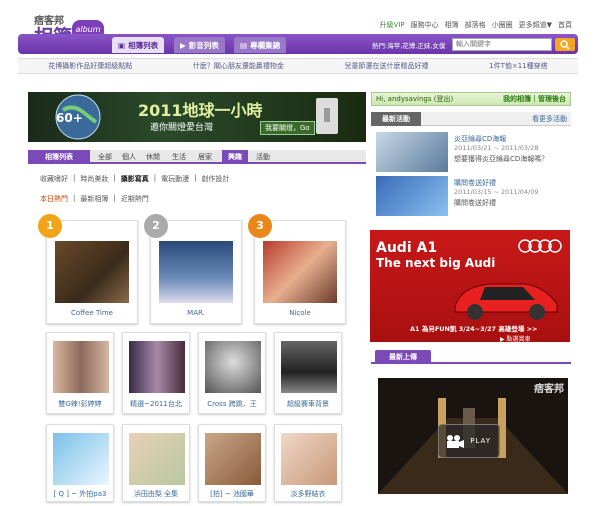 Image resolution: width=600 pixels, height=506 pixels. Describe the element at coordinates (138, 45) in the screenshot. I see `nav-tab-albums: ▣ 相簿列表` at that location.